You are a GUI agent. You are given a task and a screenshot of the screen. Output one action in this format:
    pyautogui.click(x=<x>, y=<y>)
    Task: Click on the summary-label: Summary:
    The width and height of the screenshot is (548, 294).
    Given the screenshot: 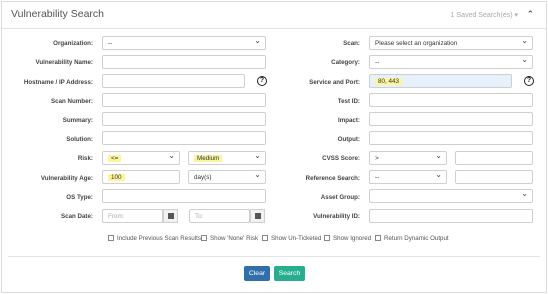 What is the action you would take?
    pyautogui.click(x=77, y=120)
    